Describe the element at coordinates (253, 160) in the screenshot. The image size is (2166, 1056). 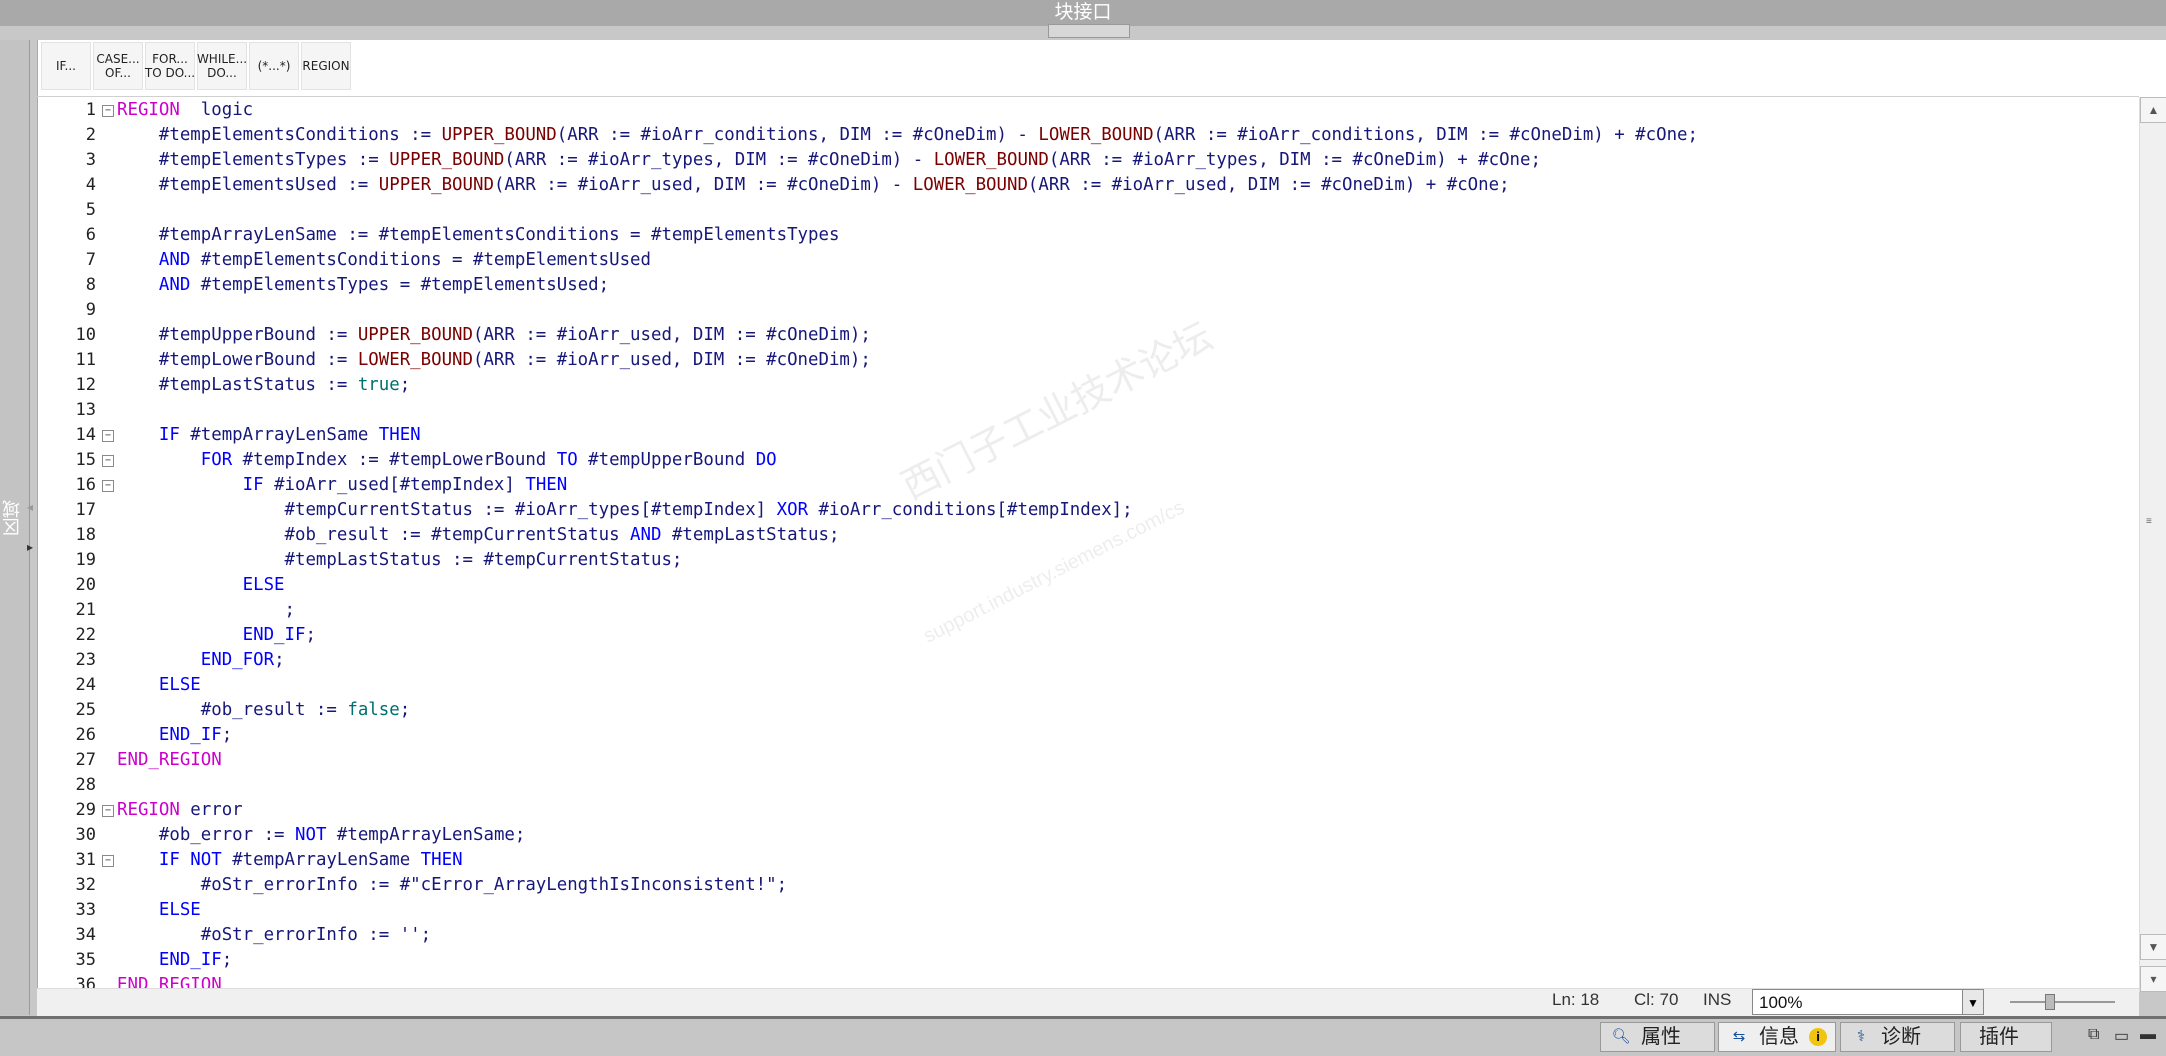
I see `code-token: #tempElementsTypes :=` at that location.